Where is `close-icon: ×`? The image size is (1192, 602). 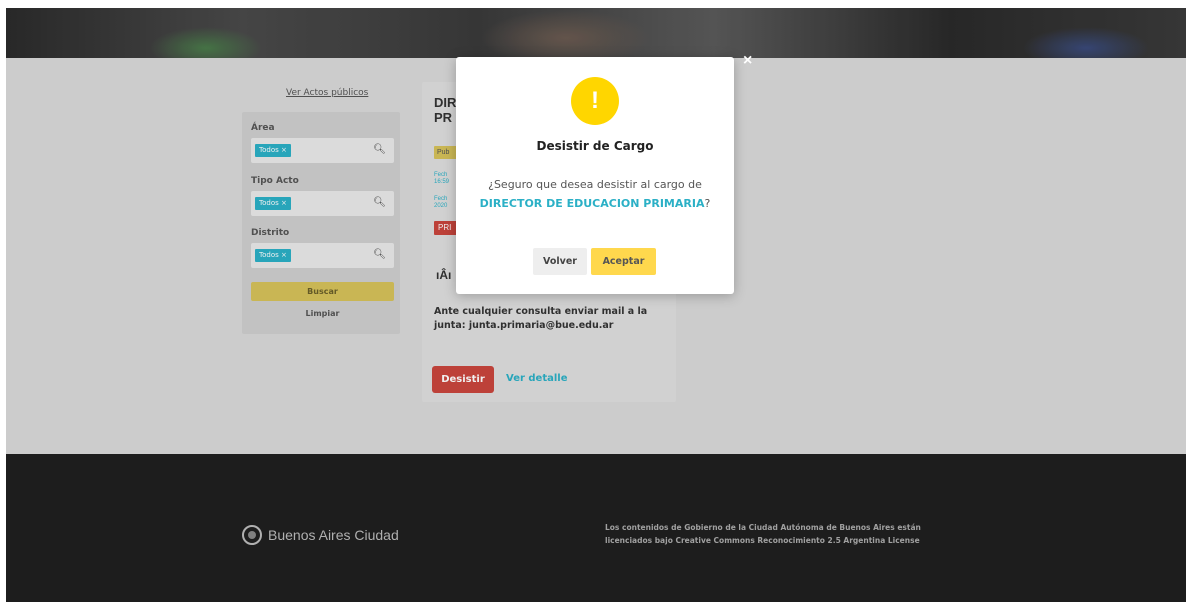 close-icon: × is located at coordinates (747, 61).